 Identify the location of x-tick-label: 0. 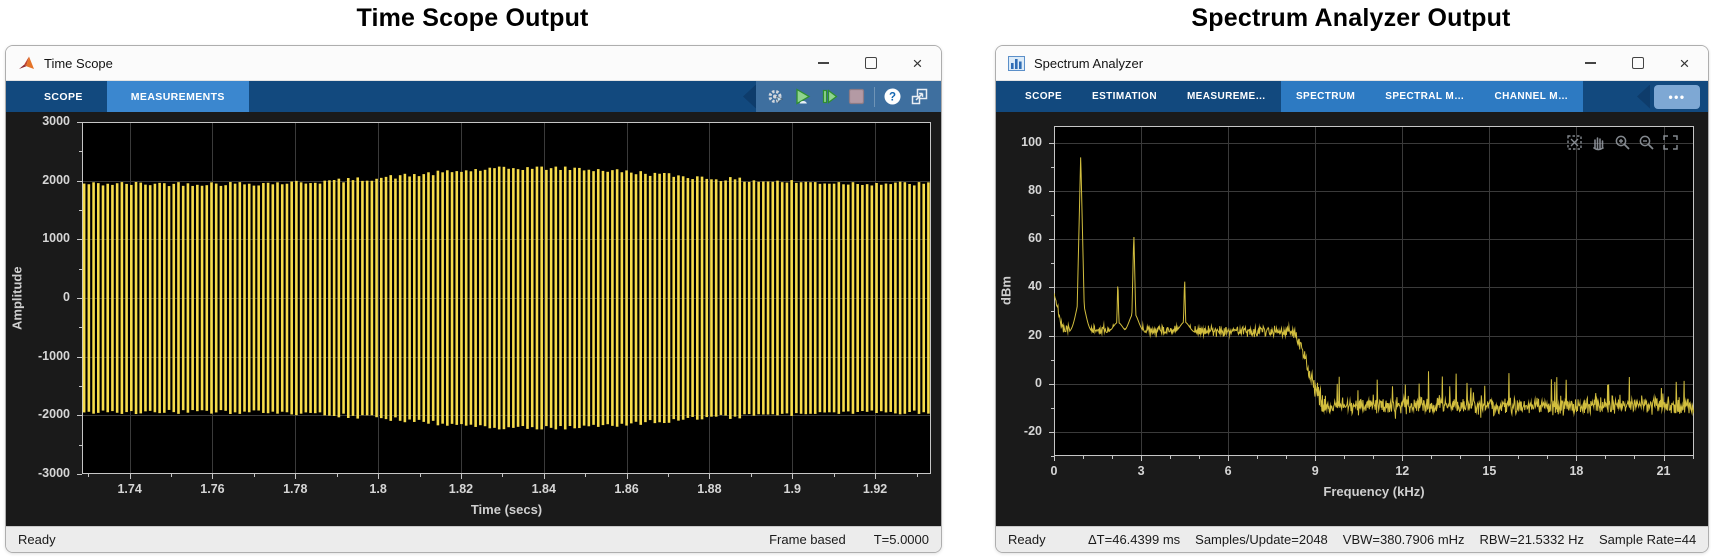
(1054, 471).